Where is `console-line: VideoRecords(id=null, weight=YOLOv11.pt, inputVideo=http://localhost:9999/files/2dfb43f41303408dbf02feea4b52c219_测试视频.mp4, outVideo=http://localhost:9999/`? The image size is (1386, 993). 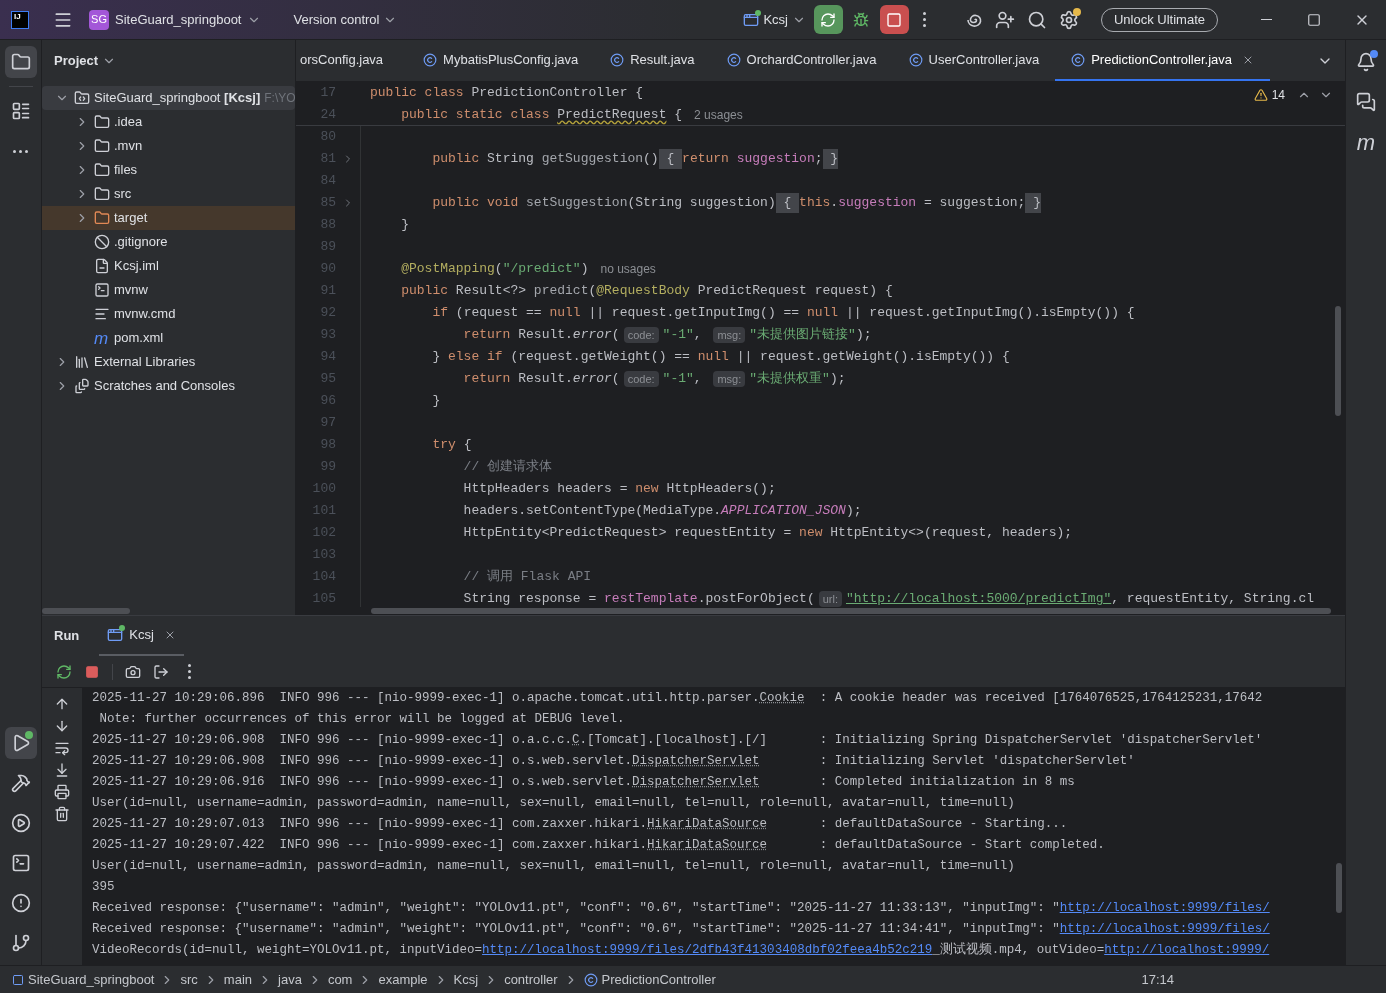
console-line: VideoRecords(id=null, weight=YOLOv11.pt, inputVideo=http://localhost:9999/files/2dfb43f41303408dbf02feea4b52c219_测试视频.mp4, outVideo=http://localhost:9999/ is located at coordinates (681, 950).